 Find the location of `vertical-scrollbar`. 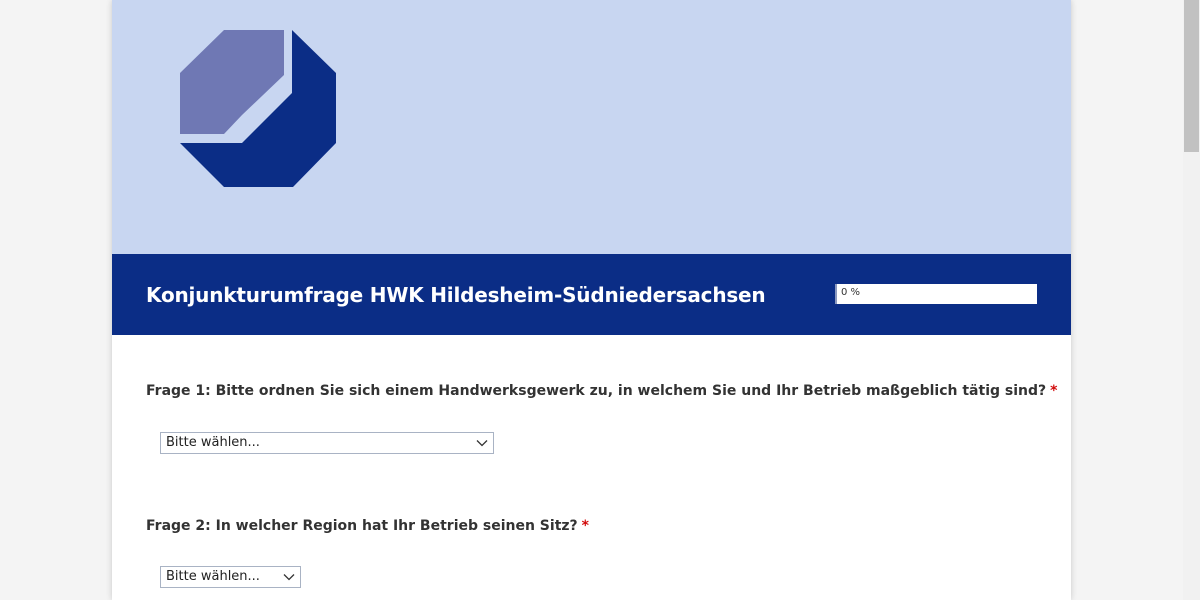

vertical-scrollbar is located at coordinates (1191, 300).